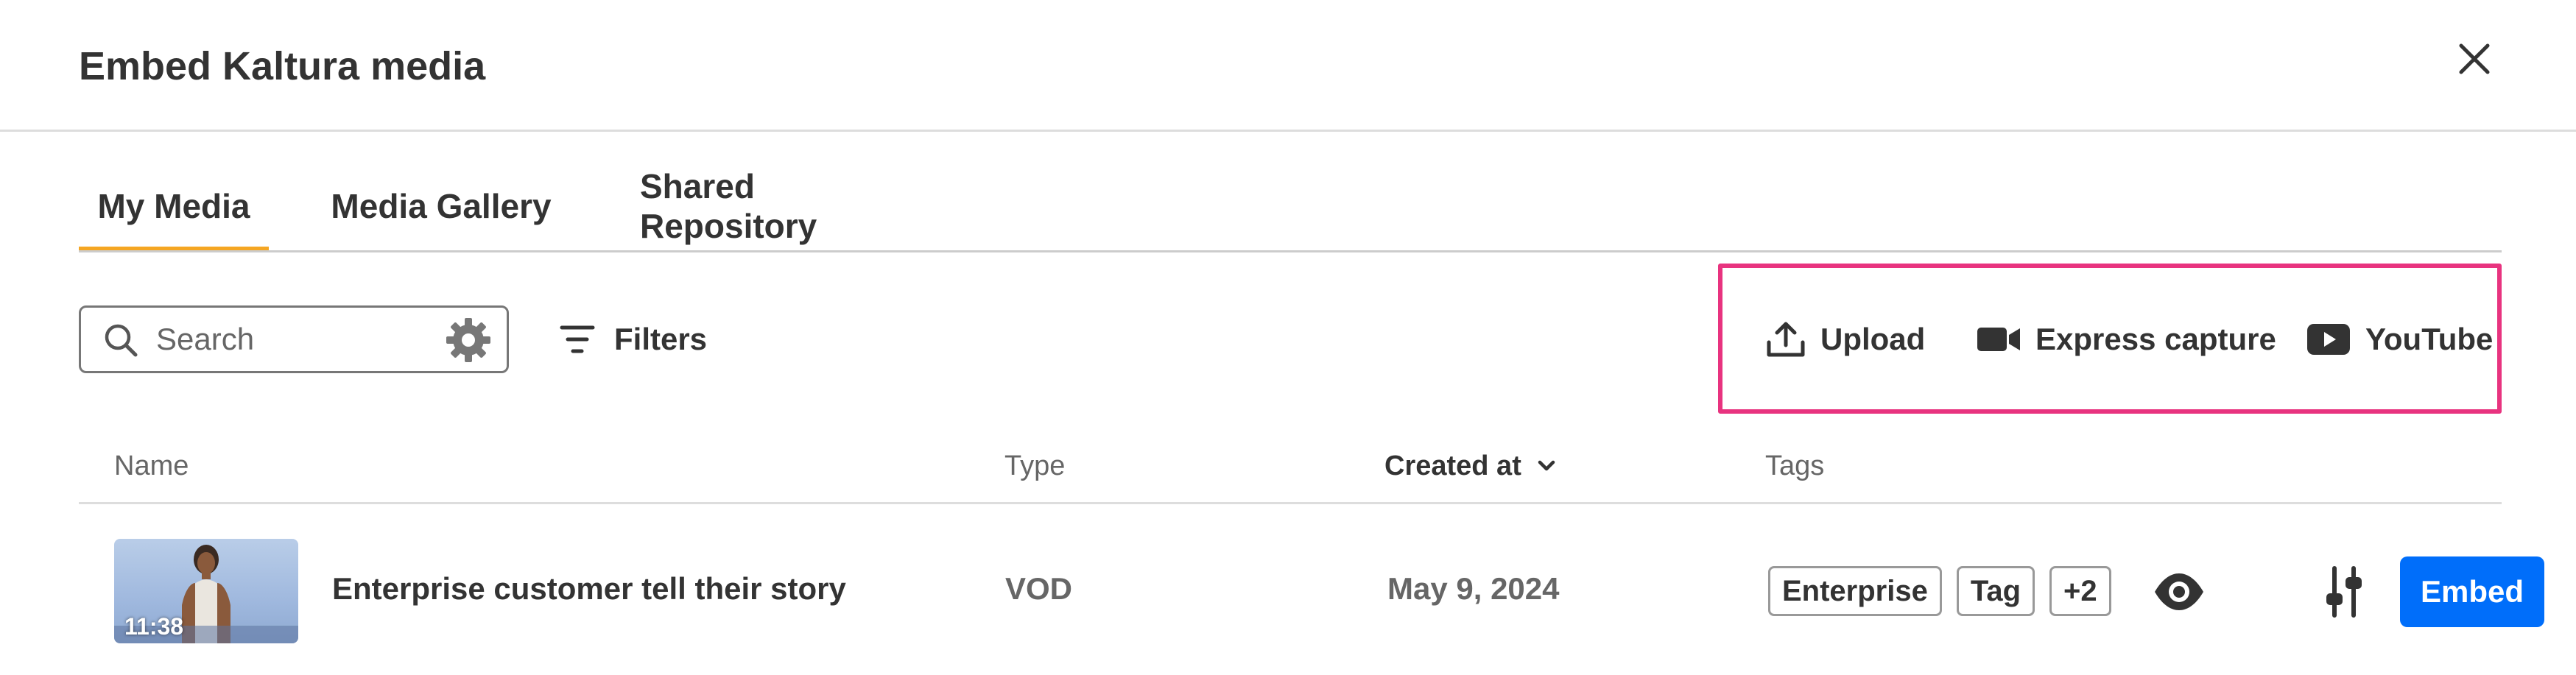 This screenshot has width=2576, height=675. I want to click on tab-label: Shared Repository, so click(728, 206).